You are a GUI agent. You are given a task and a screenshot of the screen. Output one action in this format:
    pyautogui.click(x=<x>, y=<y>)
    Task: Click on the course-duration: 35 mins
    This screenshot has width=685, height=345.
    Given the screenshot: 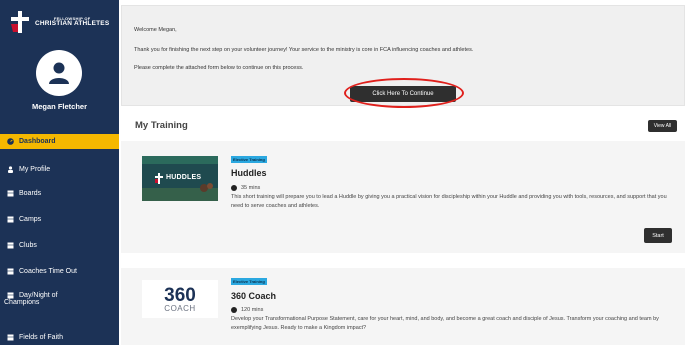 What is the action you would take?
    pyautogui.click(x=245, y=188)
    